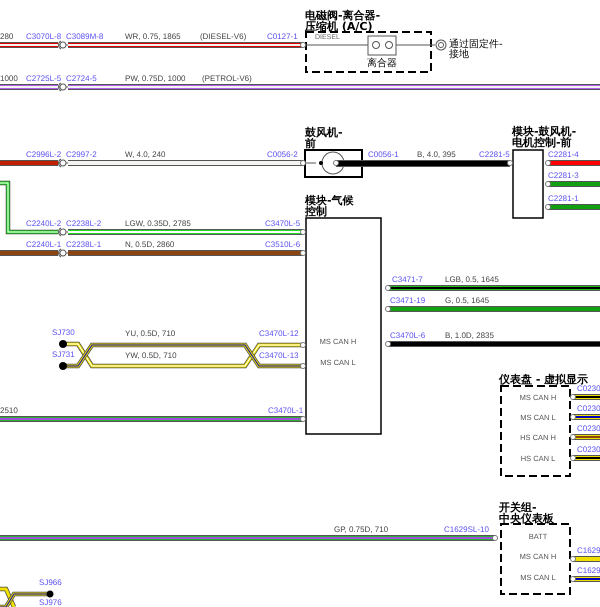 The height and width of the screenshot is (607, 600). What do you see at coordinates (433, 45) in the screenshot?
I see `ground-wire` at bounding box center [433, 45].